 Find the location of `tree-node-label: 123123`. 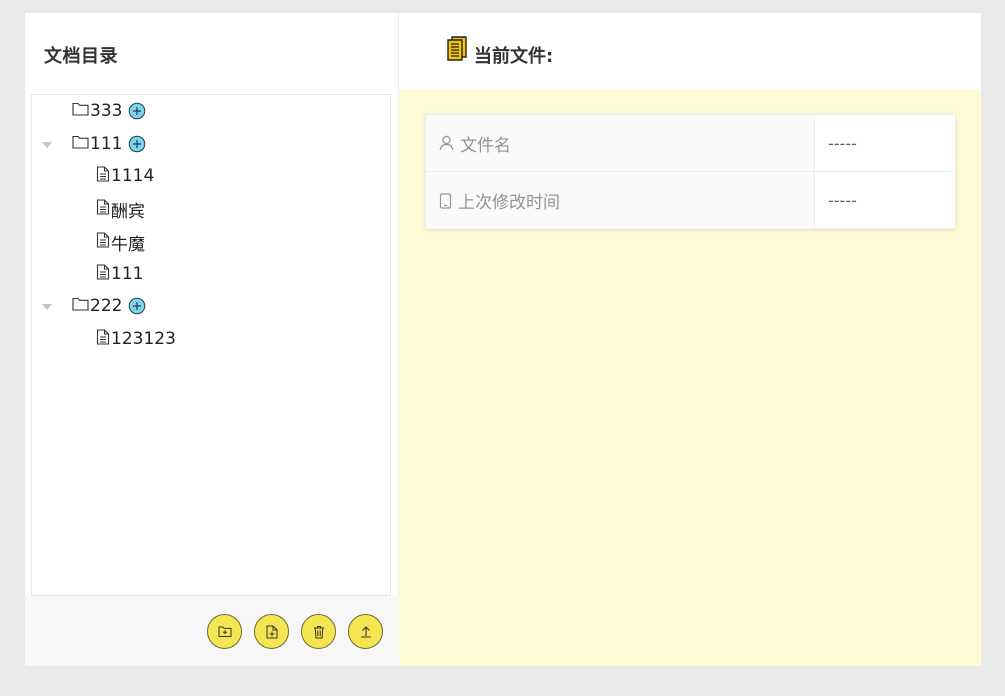

tree-node-label: 123123 is located at coordinates (143, 339).